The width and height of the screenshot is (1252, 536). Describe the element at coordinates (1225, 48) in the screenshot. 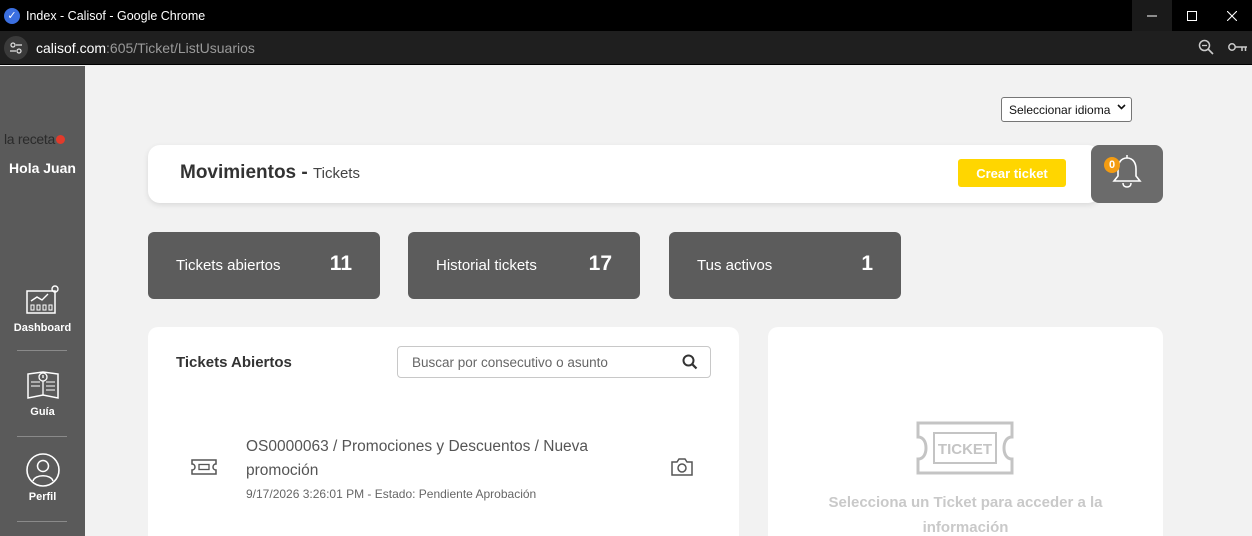

I see `address-tools` at that location.